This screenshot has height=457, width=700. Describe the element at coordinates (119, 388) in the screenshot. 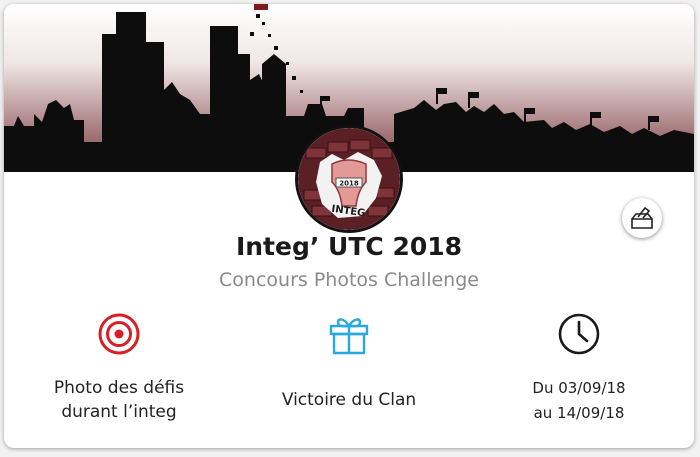

I see `info-label-line1: Photo des défis` at that location.